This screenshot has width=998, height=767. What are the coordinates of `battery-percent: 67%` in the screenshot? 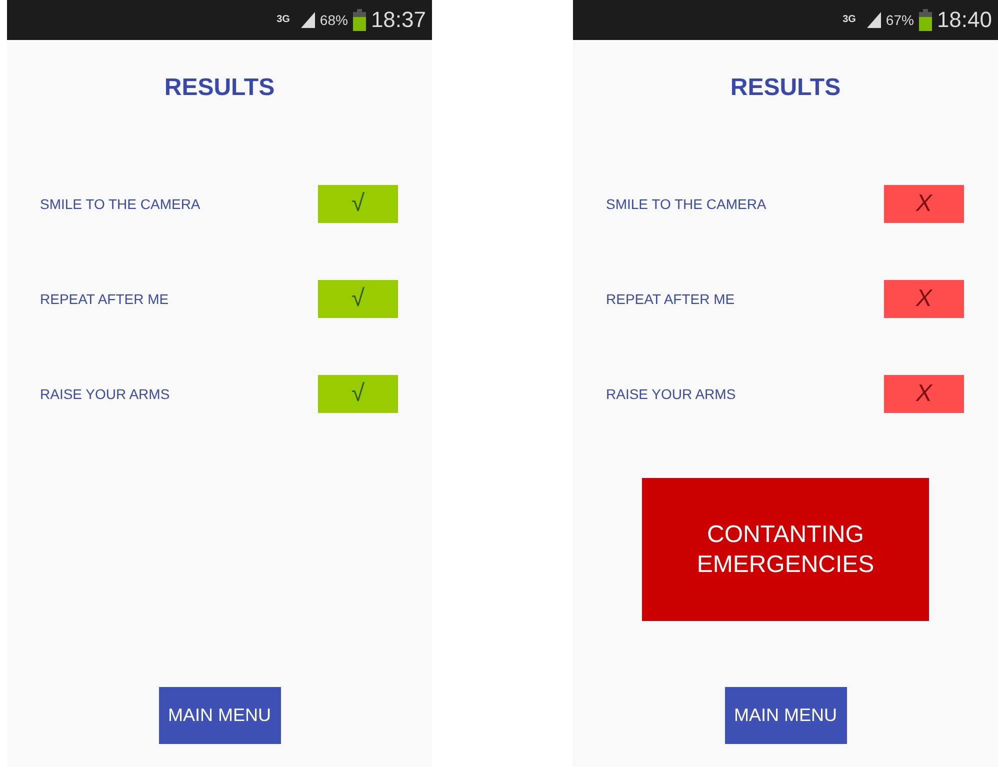 It's located at (900, 20).